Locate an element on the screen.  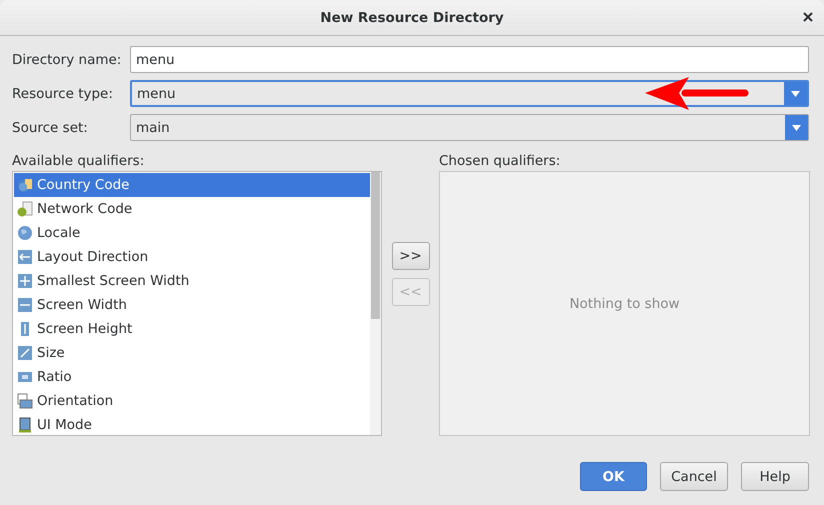
device-icon is located at coordinates (25, 425).